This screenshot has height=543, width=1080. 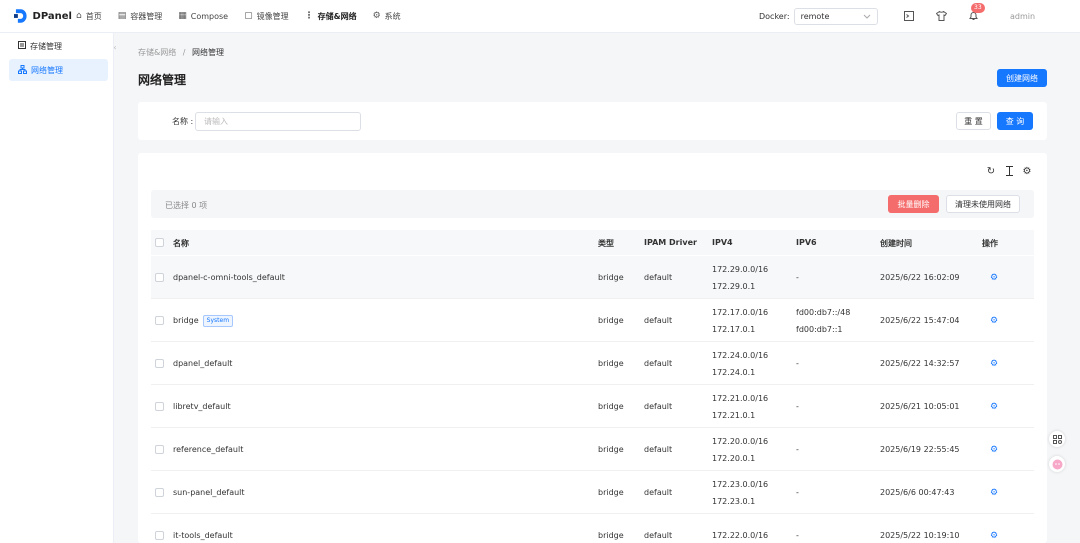 What do you see at coordinates (941, 16) in the screenshot?
I see `theme-button` at bounding box center [941, 16].